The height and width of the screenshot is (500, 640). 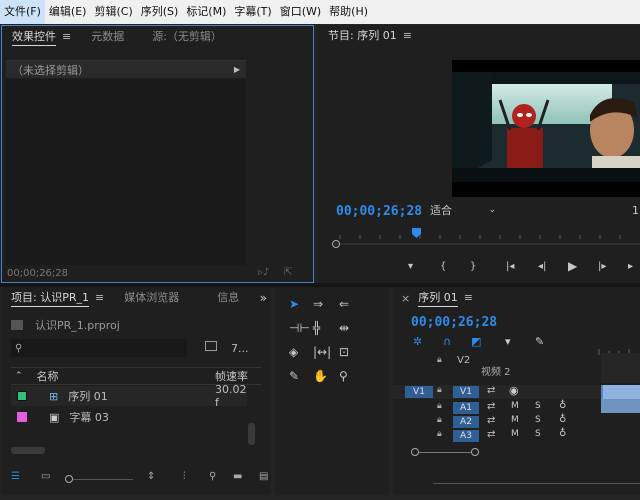 I want to click on track-v2-lane, so click(x=620, y=368).